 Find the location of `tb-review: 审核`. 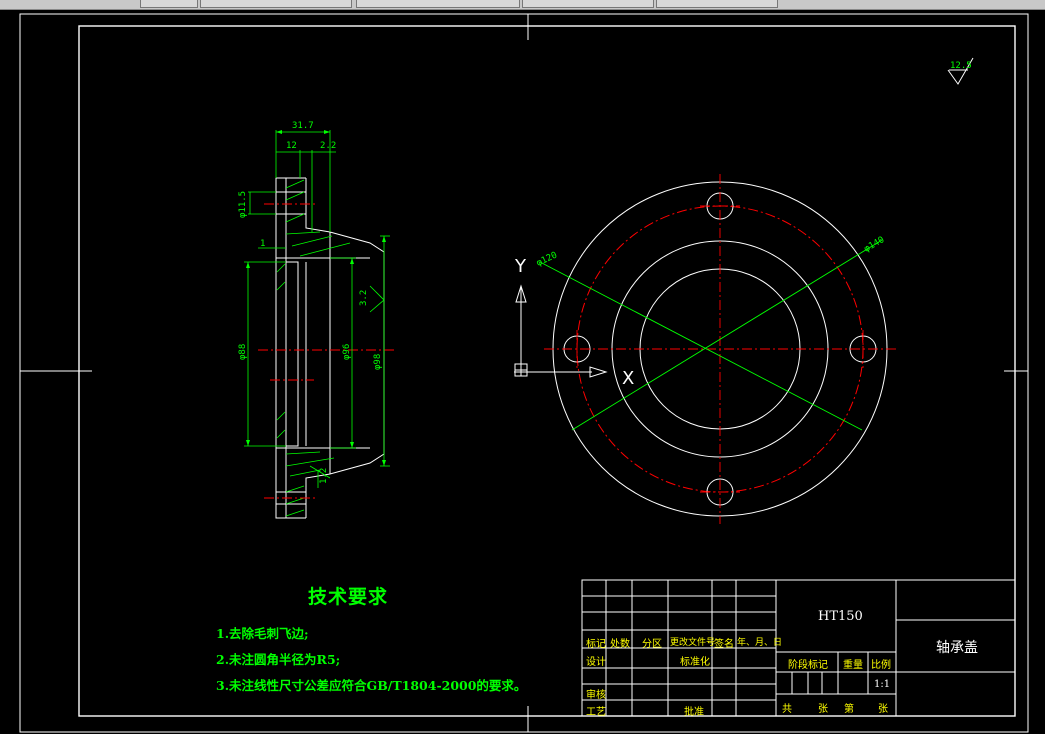

tb-review: 审核 is located at coordinates (596, 695).